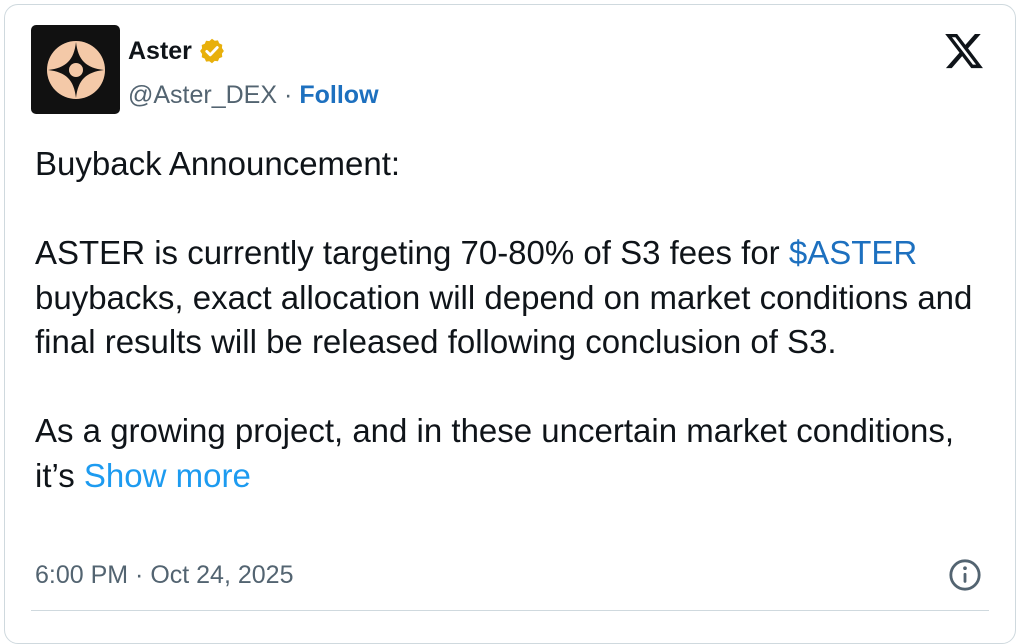 The height and width of the screenshot is (644, 1024). Describe the element at coordinates (202, 95) in the screenshot. I see `author-handle: @Aster_DEX` at that location.